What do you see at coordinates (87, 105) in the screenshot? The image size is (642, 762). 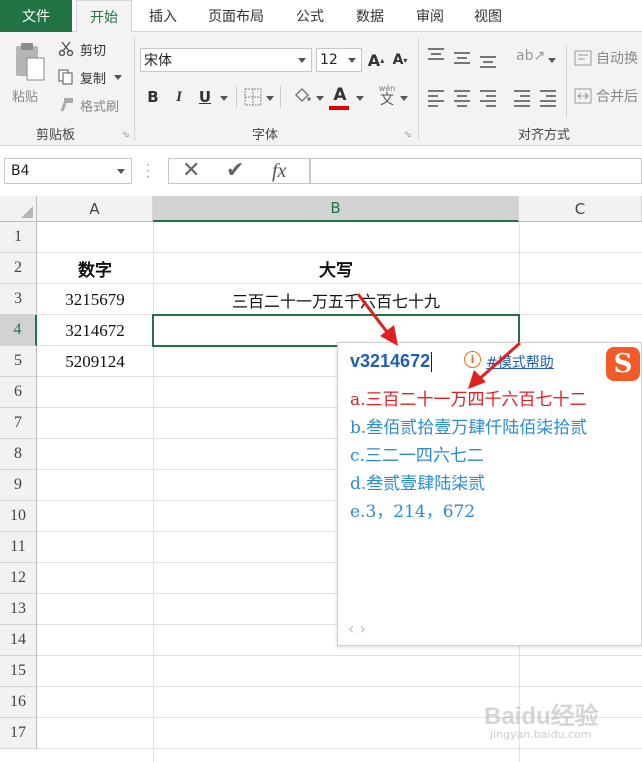 I see `format-painter-button: 格式刷` at bounding box center [87, 105].